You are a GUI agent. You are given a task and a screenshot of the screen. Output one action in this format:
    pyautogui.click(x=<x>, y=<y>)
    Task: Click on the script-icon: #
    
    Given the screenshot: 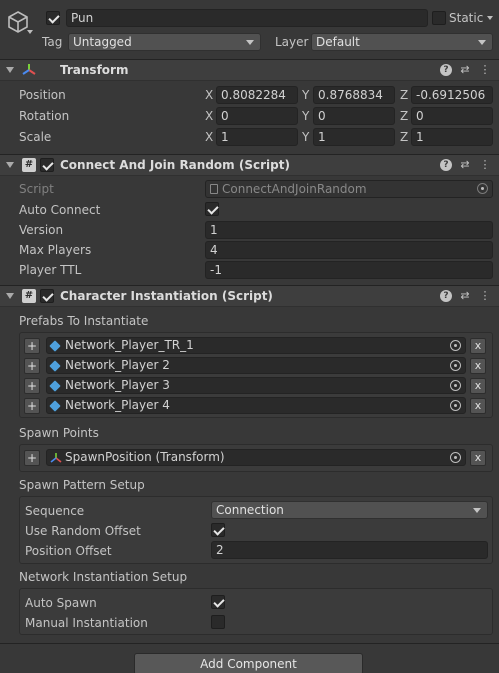 What is the action you would take?
    pyautogui.click(x=29, y=296)
    